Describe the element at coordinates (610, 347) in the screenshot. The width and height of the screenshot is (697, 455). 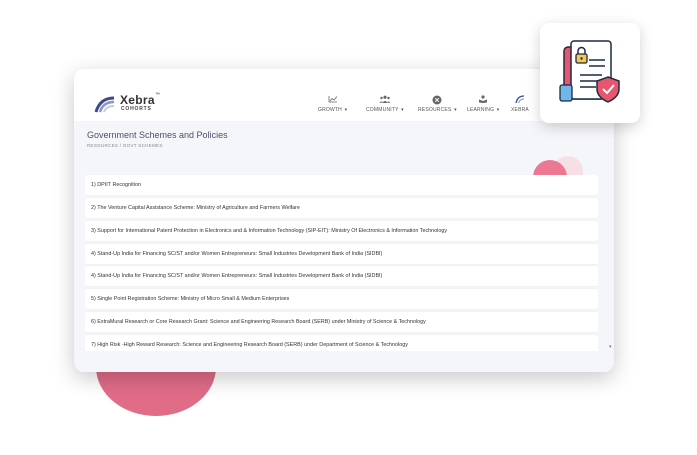
I see `scroll-down-arrow: ▾` at that location.